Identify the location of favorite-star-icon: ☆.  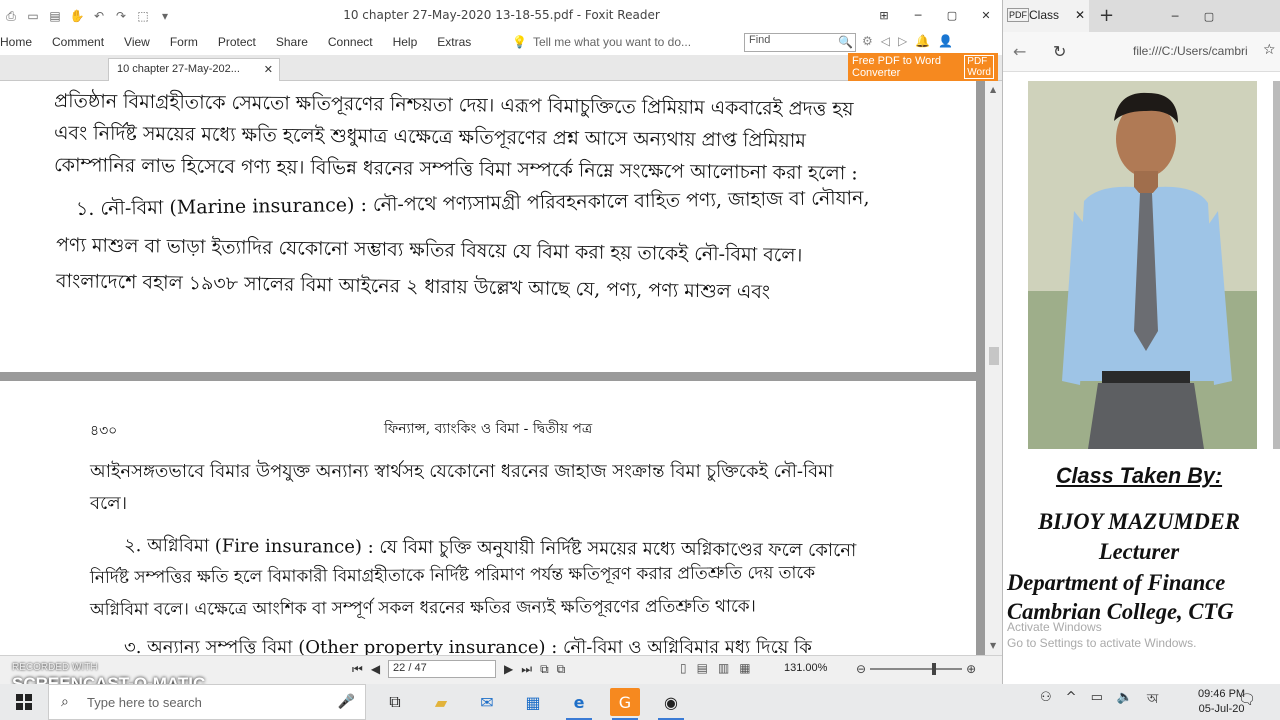
(1269, 50).